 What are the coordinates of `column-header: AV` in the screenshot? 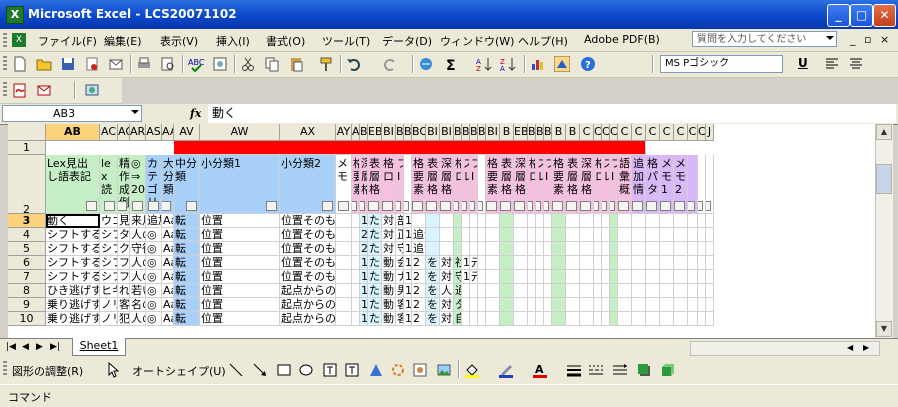 It's located at (187, 132).